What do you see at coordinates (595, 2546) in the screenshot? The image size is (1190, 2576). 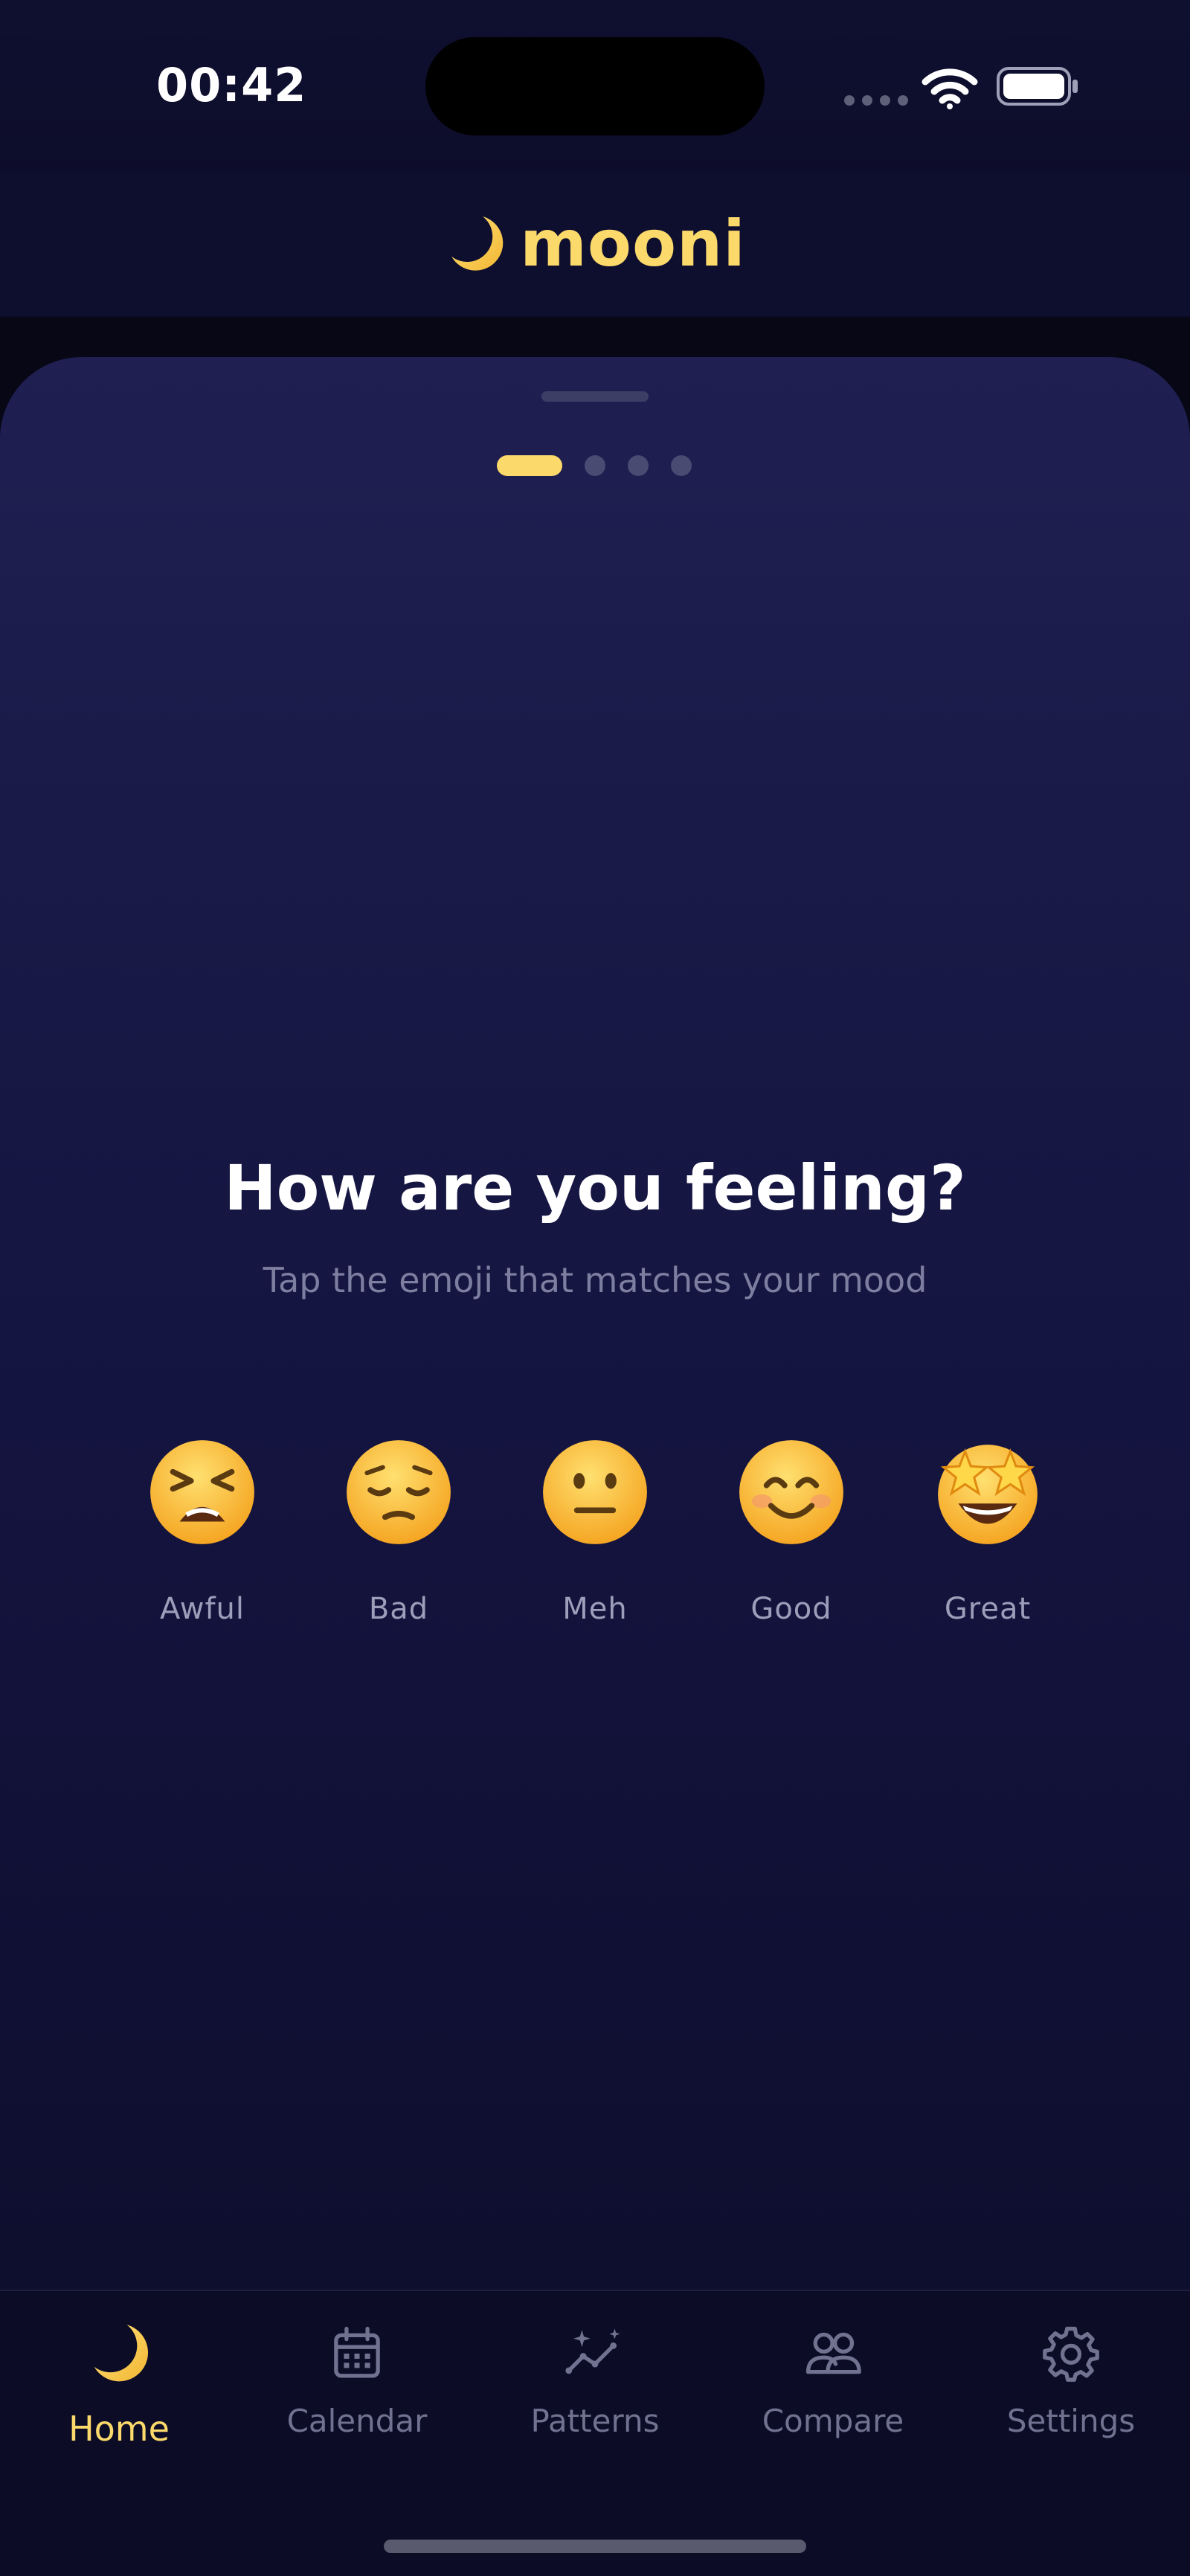 I see `home-indicator` at bounding box center [595, 2546].